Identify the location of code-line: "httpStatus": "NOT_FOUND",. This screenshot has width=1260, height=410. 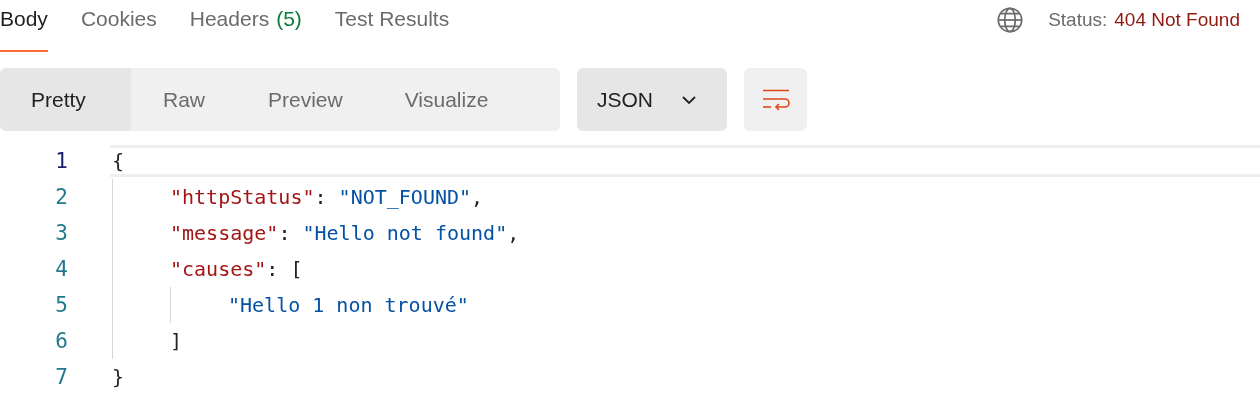
(327, 197).